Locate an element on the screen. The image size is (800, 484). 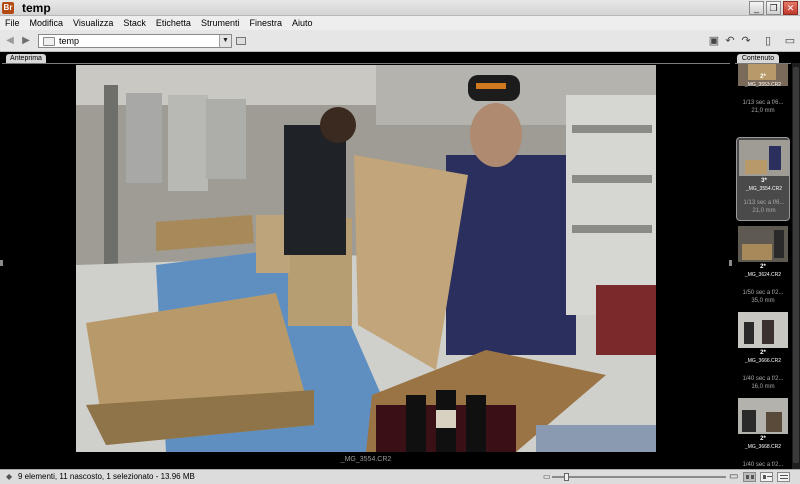
thumbnail-rating: 3* is located at coordinates (764, 181).